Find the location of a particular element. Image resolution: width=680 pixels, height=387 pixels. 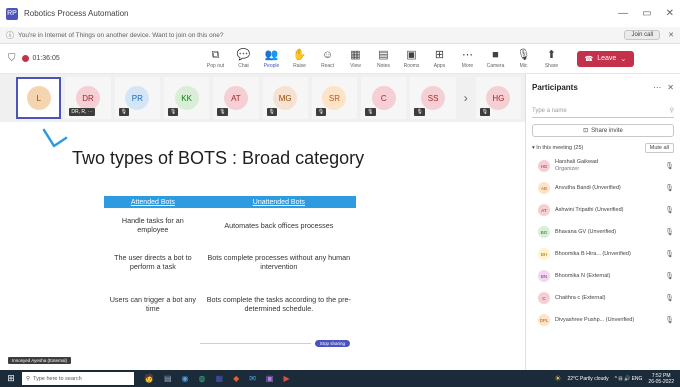

video-tile: L is located at coordinates (39, 98).